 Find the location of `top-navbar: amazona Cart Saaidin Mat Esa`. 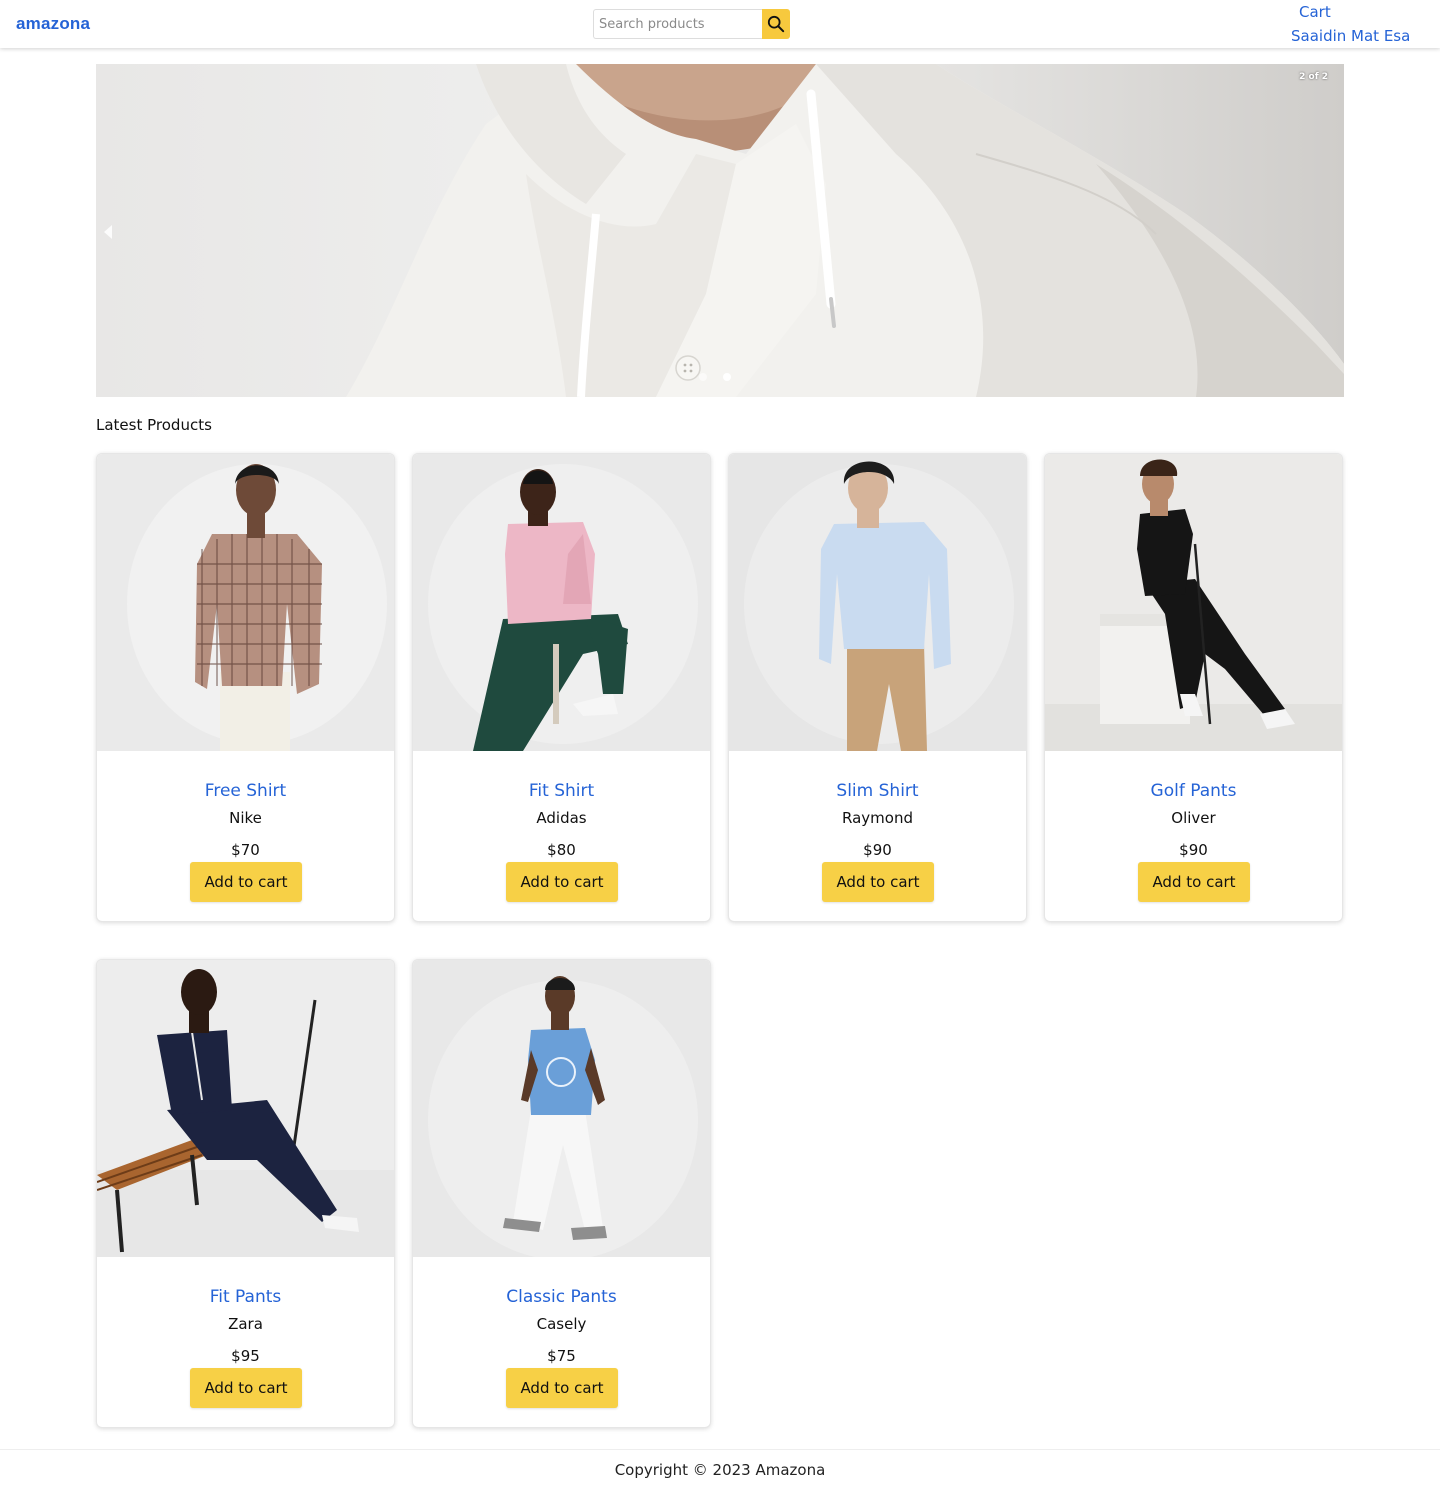

top-navbar: amazona Cart Saaidin Mat Esa is located at coordinates (720, 24).